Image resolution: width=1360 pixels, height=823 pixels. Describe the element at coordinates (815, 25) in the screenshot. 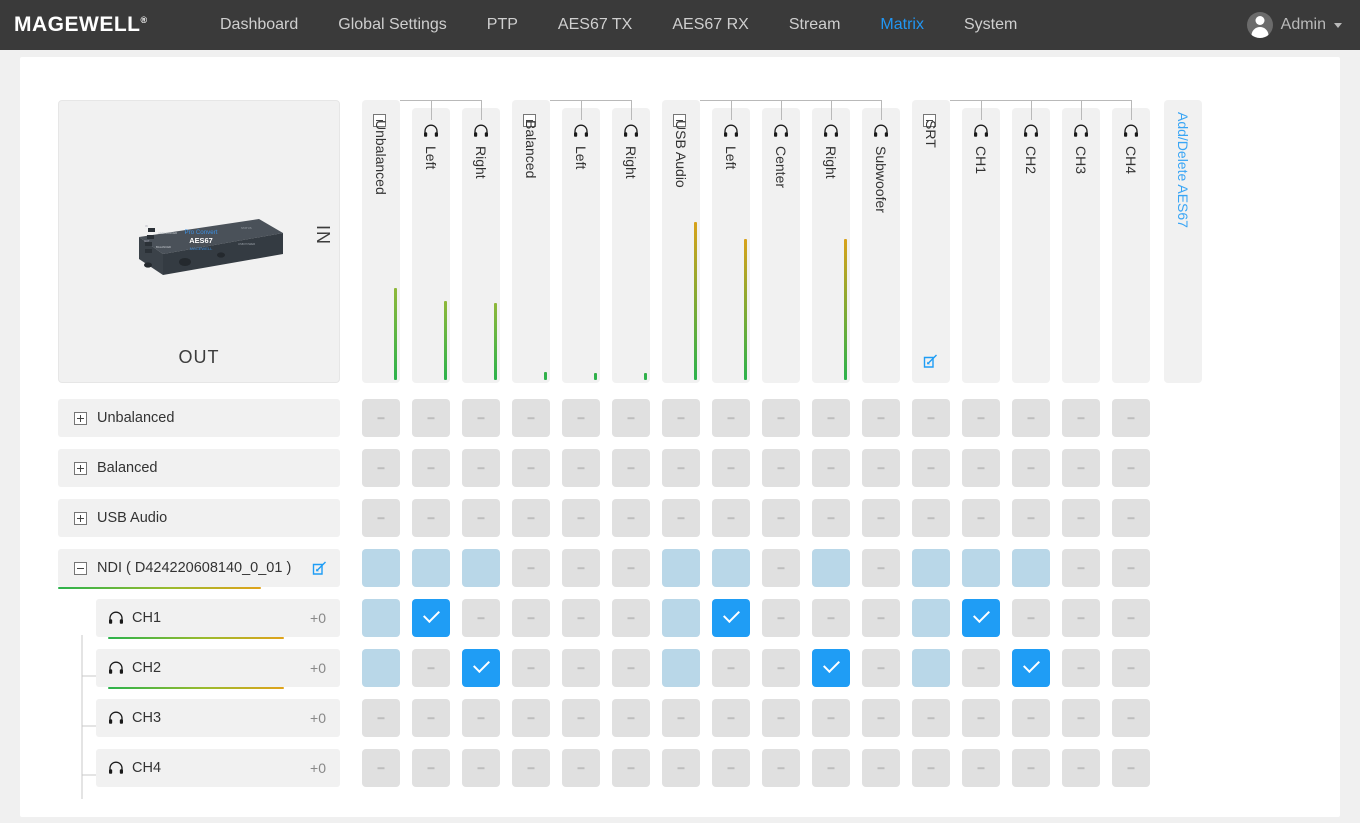

I see `nav-item-stream: Stream` at that location.